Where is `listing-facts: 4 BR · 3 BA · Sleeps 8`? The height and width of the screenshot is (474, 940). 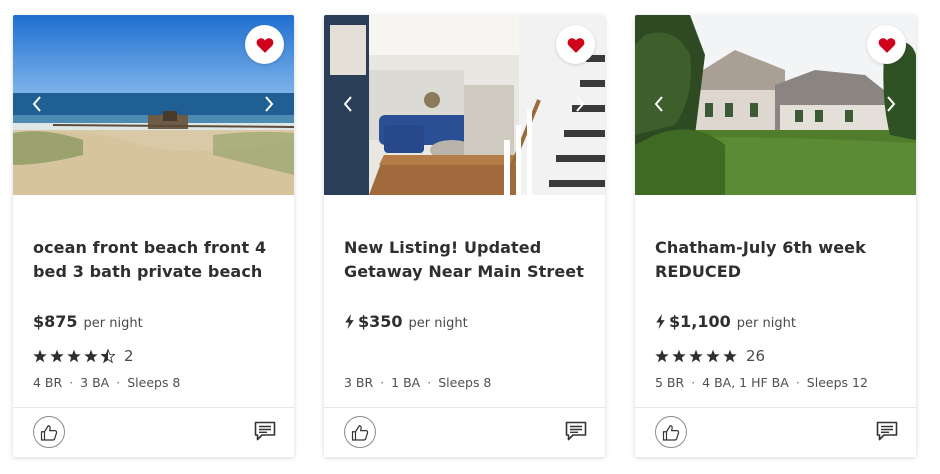 listing-facts: 4 BR · 3 BA · Sleeps 8 is located at coordinates (106, 382).